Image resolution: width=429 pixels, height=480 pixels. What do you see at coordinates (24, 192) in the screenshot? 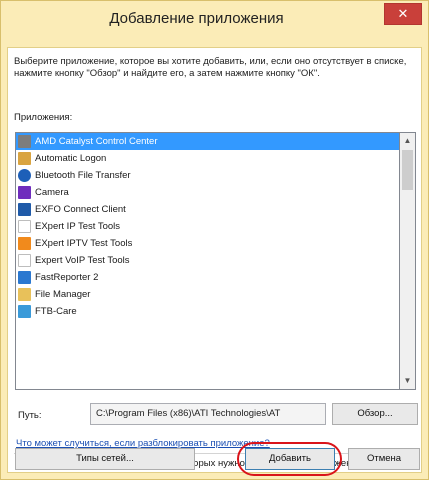
I see `camera-icon` at bounding box center [24, 192].